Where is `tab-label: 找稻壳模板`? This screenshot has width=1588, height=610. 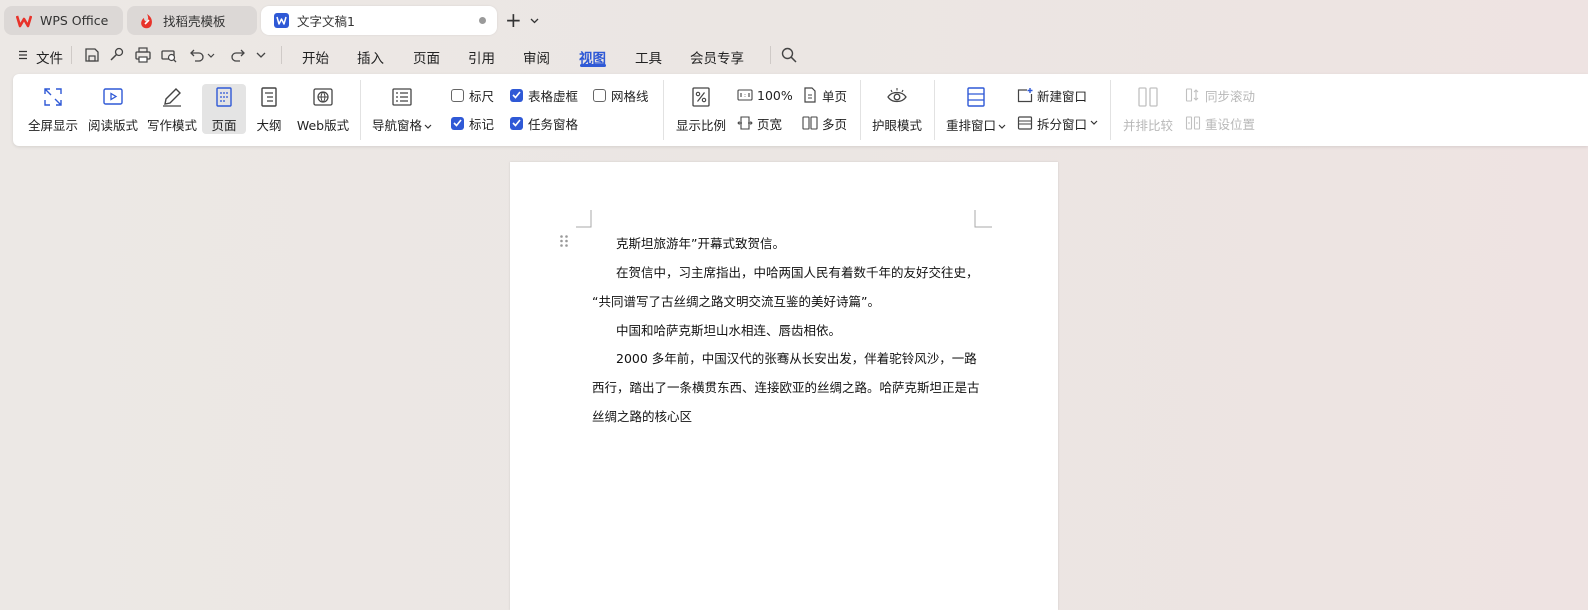 tab-label: 找稻壳模板 is located at coordinates (194, 21).